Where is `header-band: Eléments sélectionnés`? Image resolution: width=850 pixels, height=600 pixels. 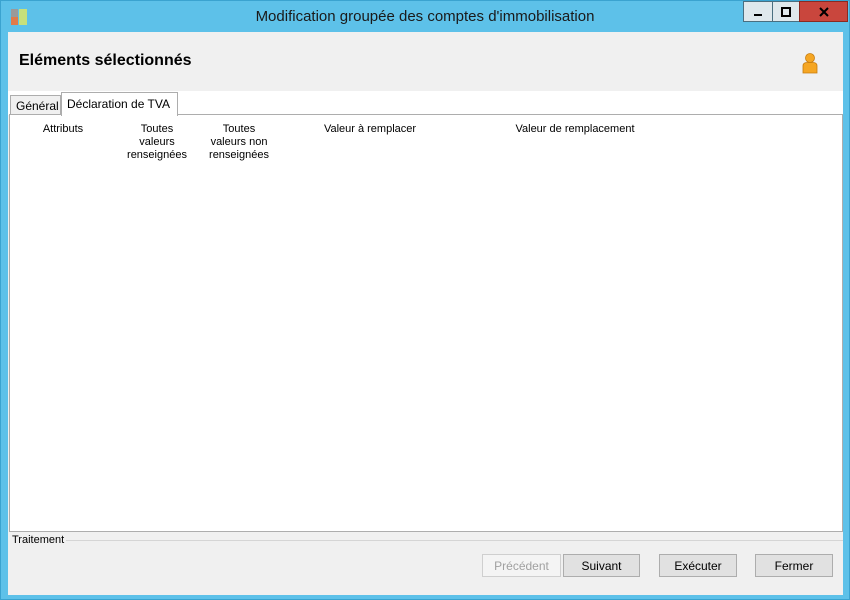 header-band: Eléments sélectionnés is located at coordinates (425, 61).